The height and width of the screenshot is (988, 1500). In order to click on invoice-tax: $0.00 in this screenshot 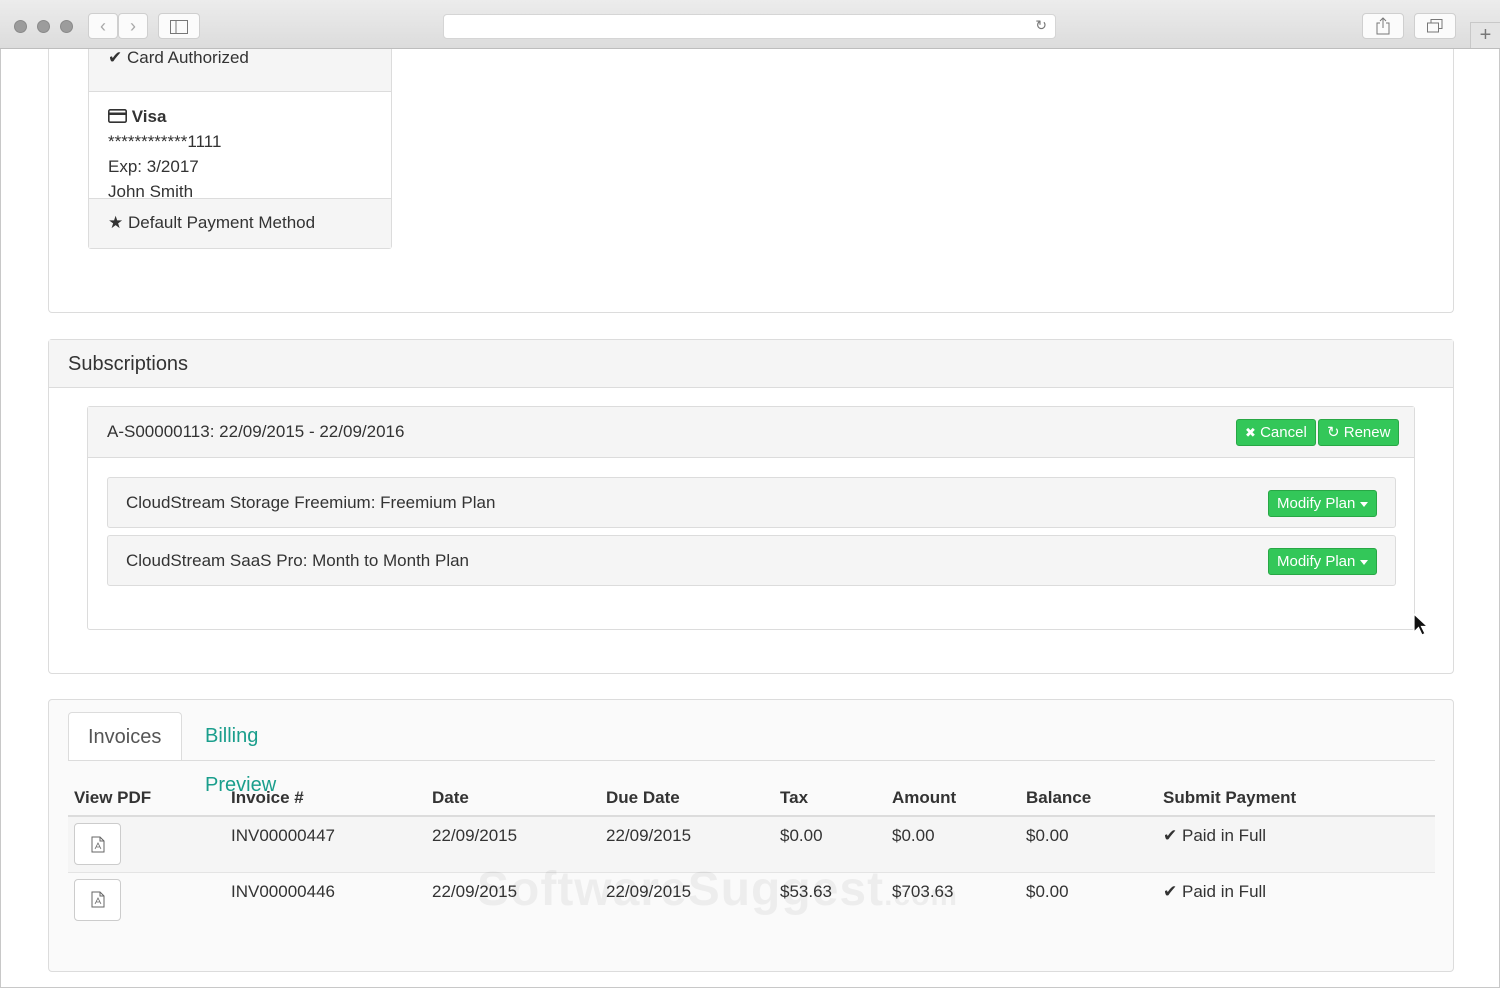, I will do `click(830, 843)`.